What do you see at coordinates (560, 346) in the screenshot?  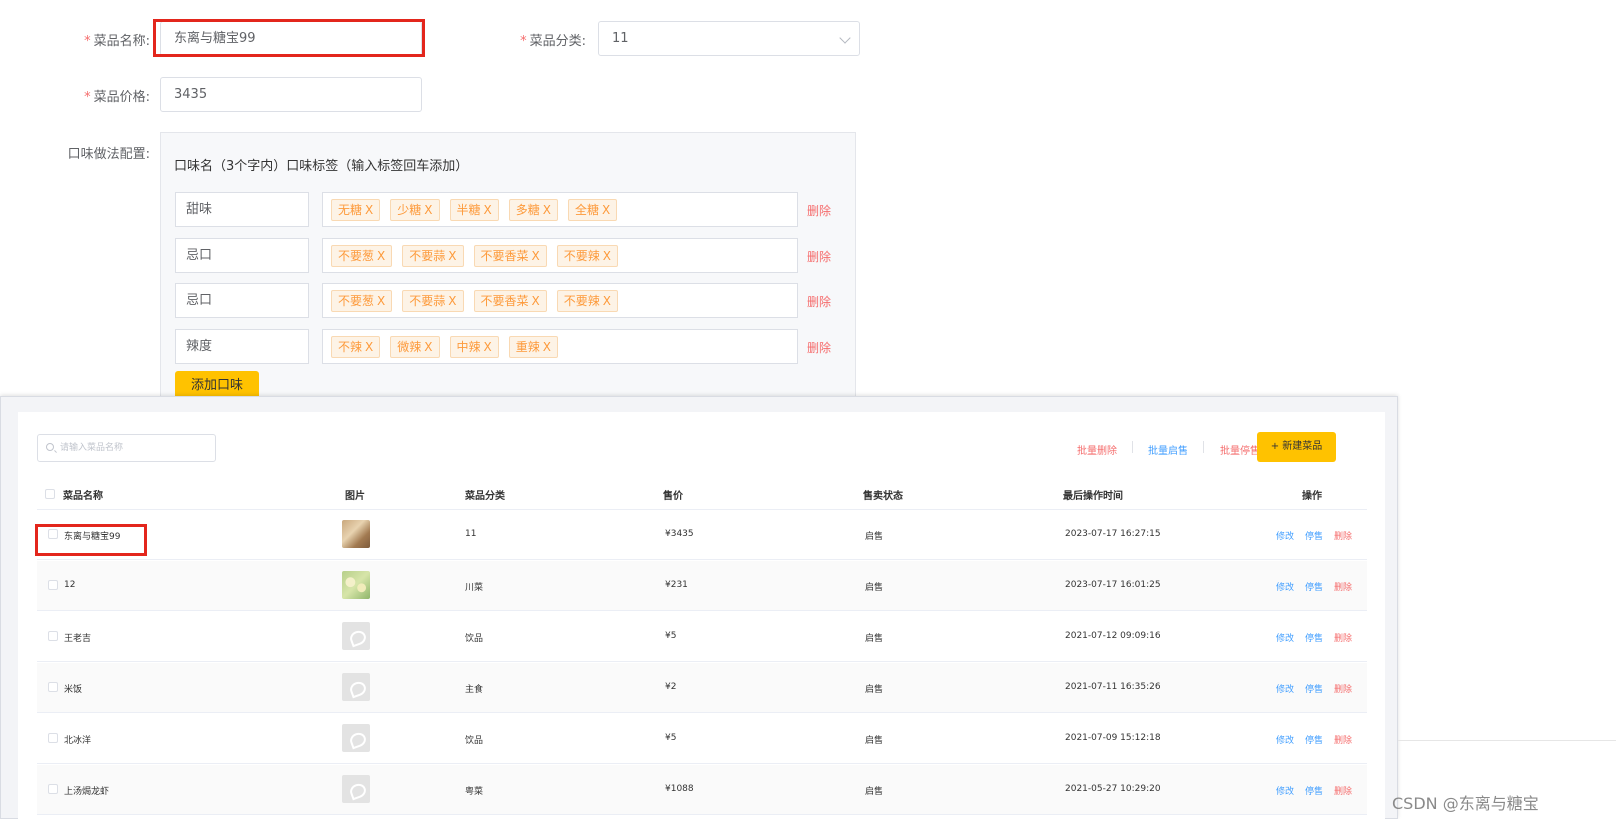 I see `flavor-tags-input: 不辣 X 微辣 X 中辣 X 重辣 X` at bounding box center [560, 346].